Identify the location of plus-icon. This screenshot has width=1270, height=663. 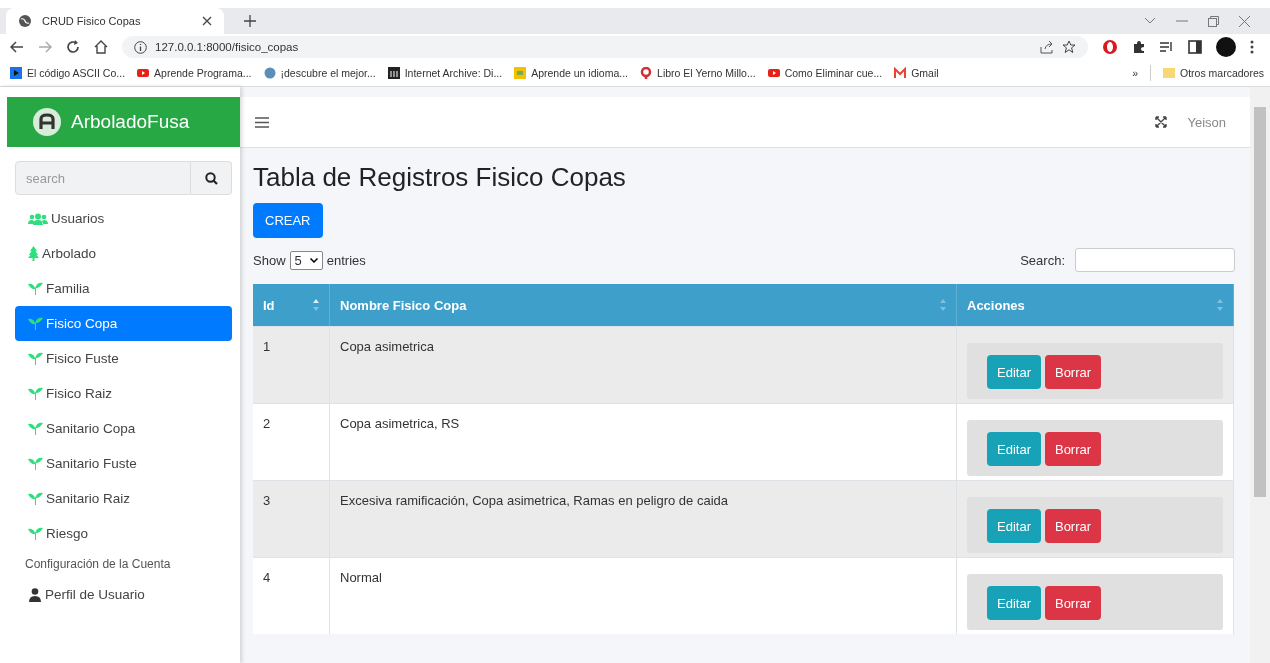
(250, 21).